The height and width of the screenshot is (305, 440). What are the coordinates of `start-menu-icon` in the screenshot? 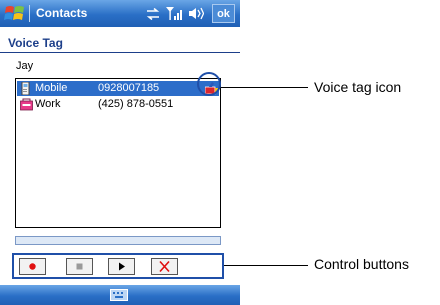 It's located at (15, 13).